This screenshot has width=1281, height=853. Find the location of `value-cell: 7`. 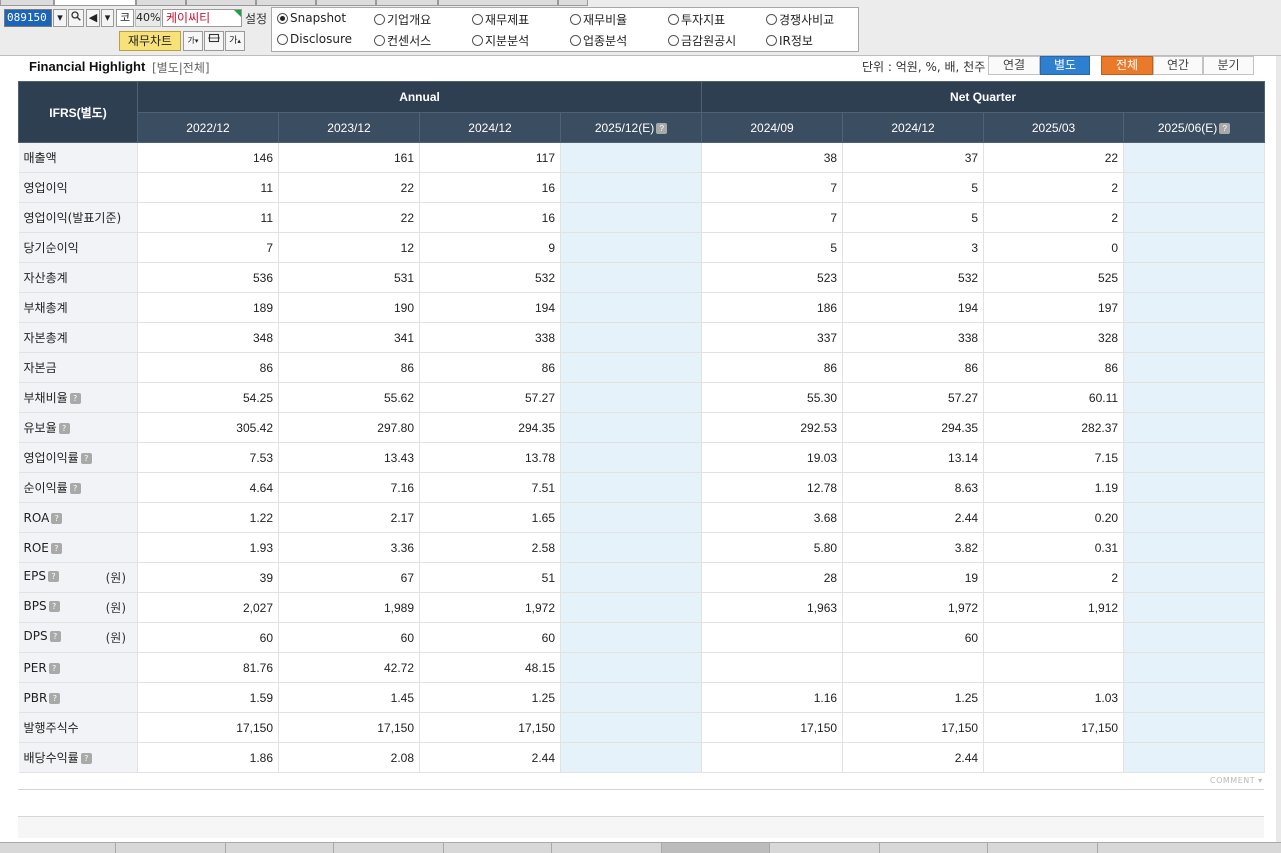

value-cell: 7 is located at coordinates (772, 217).